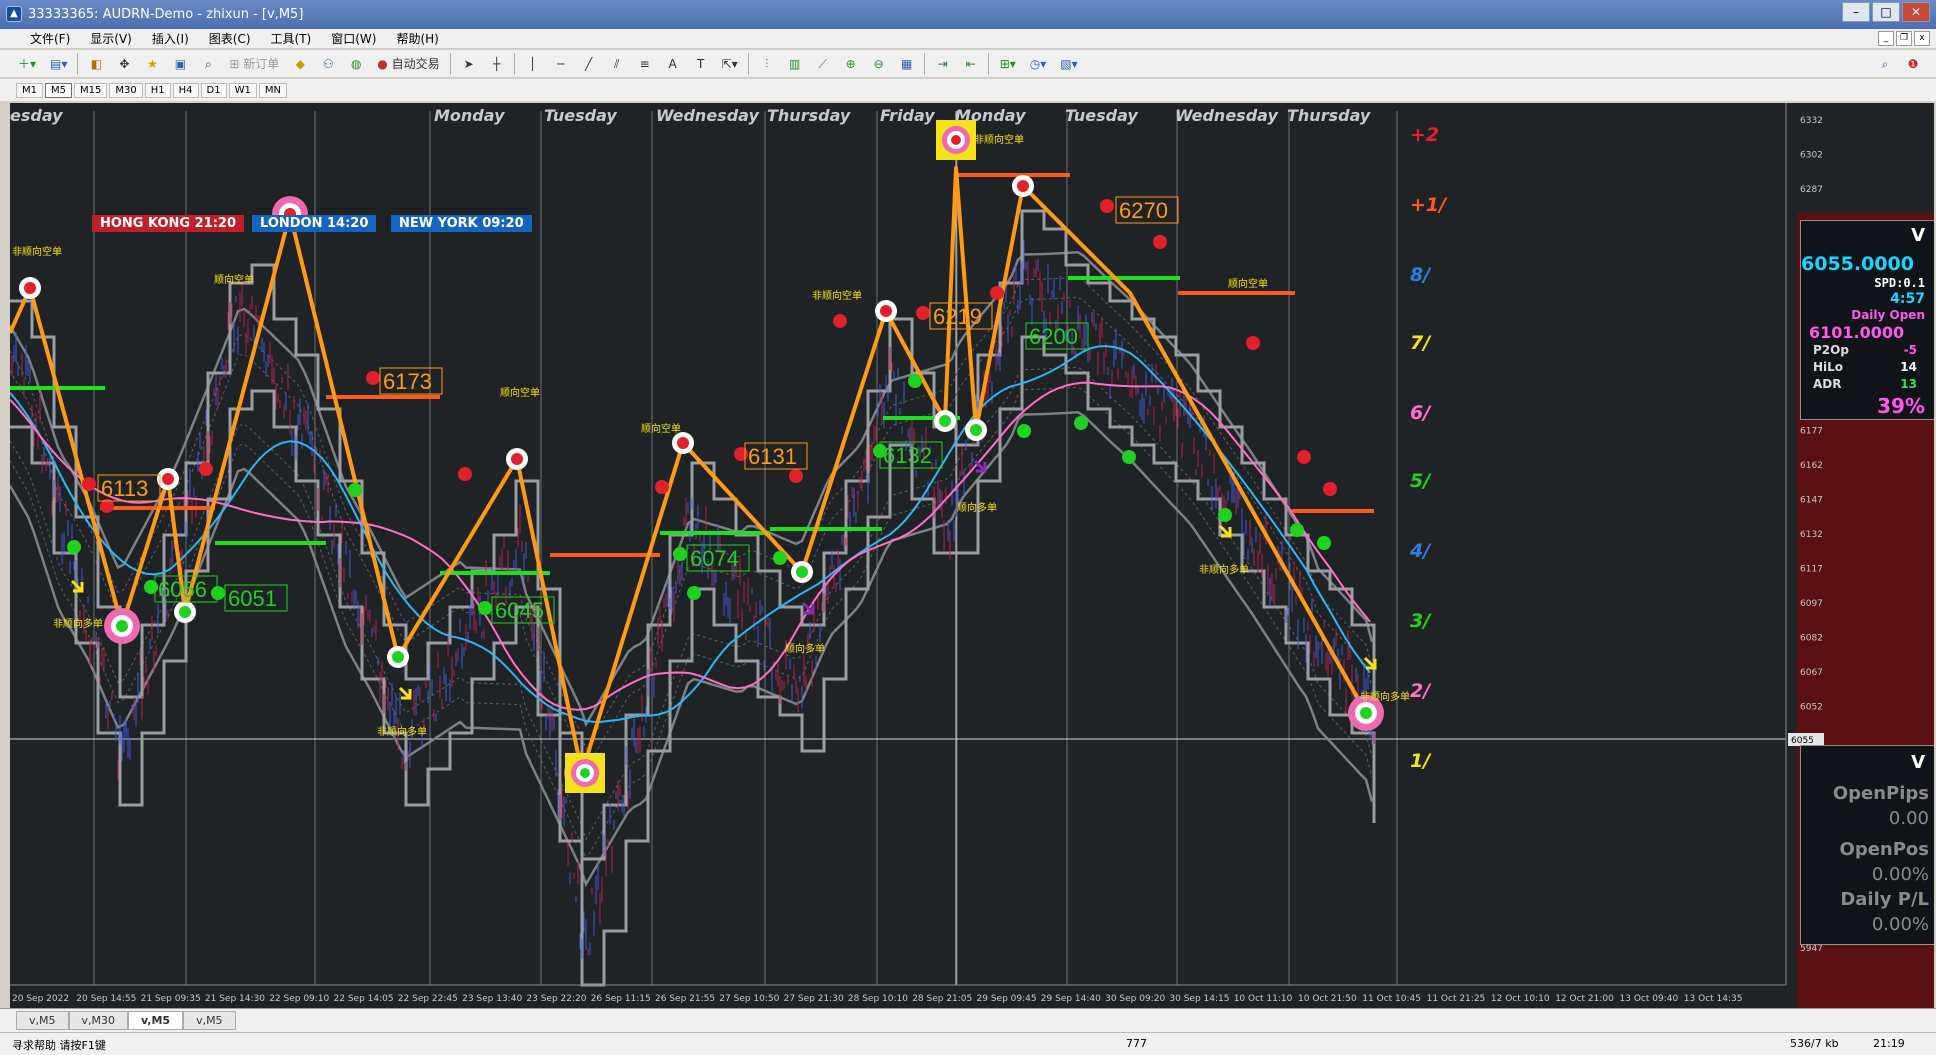  Describe the element at coordinates (851, 64) in the screenshot. I see `zoom-in-icon: ⊕` at that location.